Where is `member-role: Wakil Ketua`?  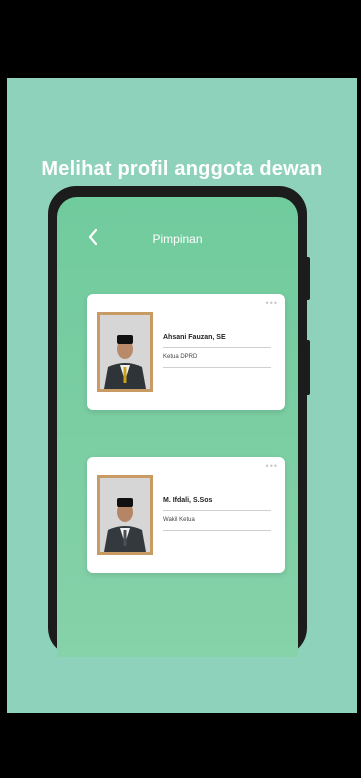 member-role: Wakil Ketua is located at coordinates (179, 520).